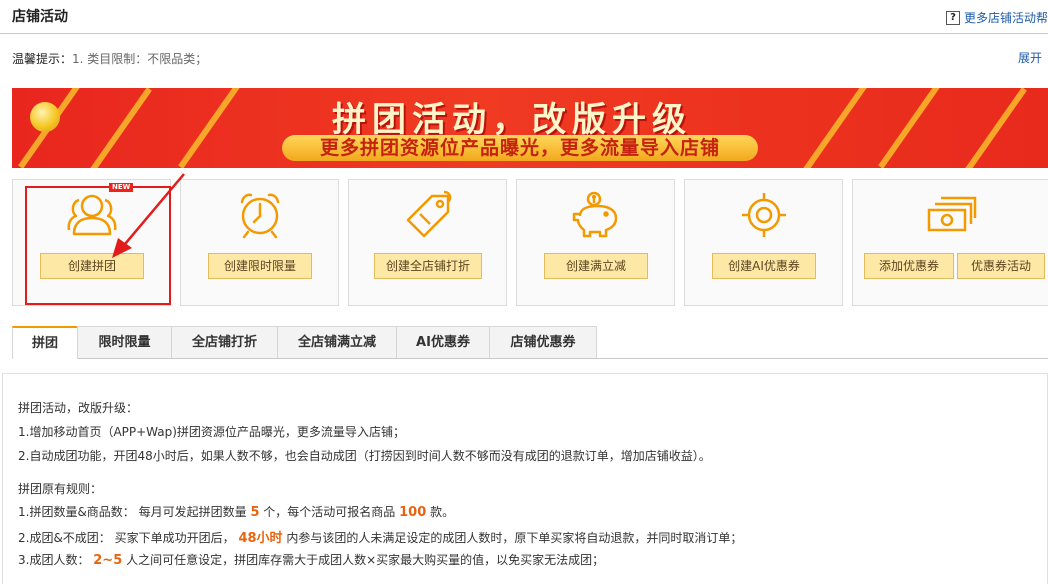 The image size is (1048, 584). Describe the element at coordinates (763, 242) in the screenshot. I see `card-ai-coupon: 创建AI优惠券` at that location.